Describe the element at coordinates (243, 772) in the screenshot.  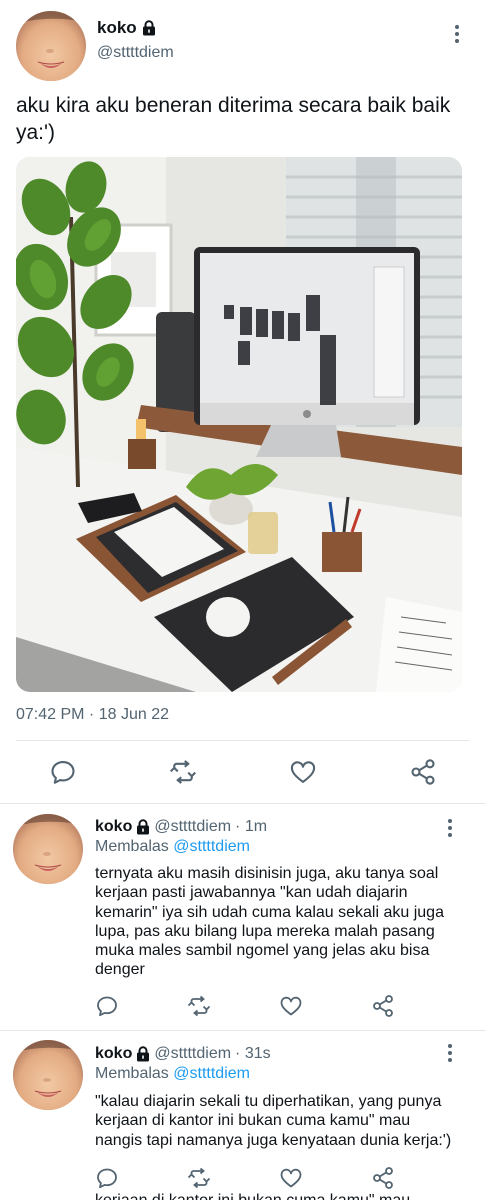
I see `tweet-actions` at that location.